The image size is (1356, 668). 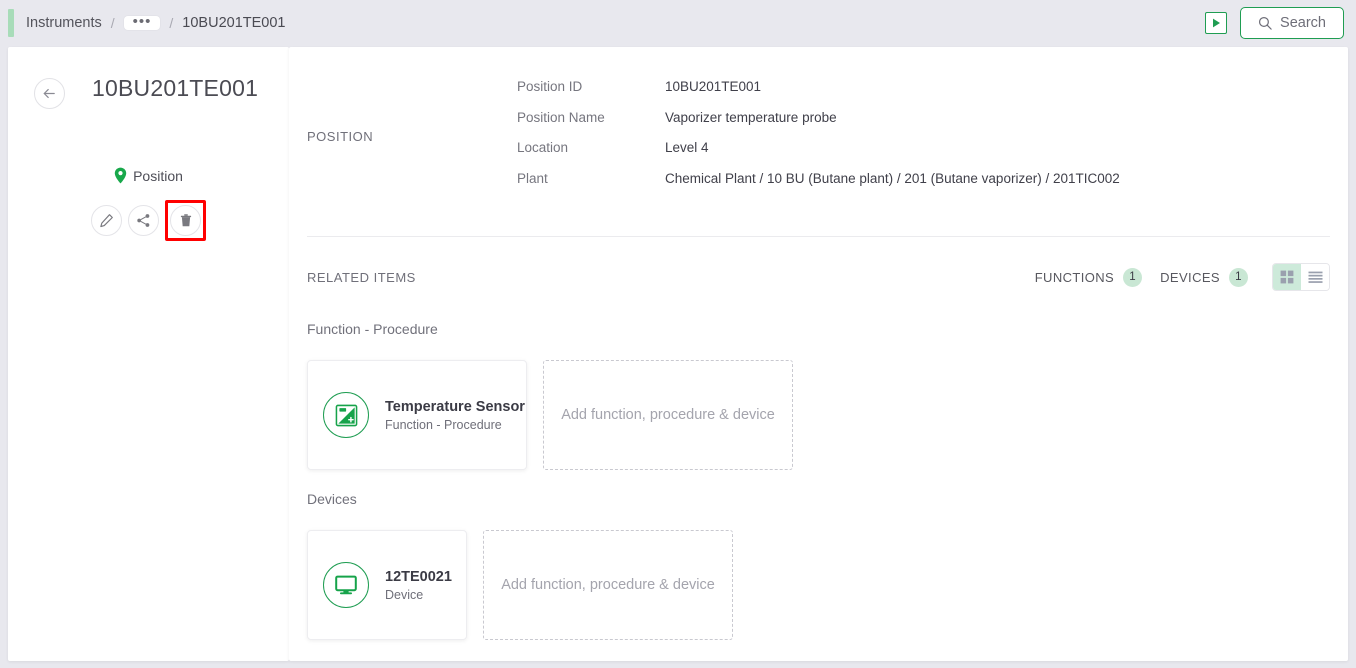 I want to click on search-button-label: Search, so click(x=1303, y=23).